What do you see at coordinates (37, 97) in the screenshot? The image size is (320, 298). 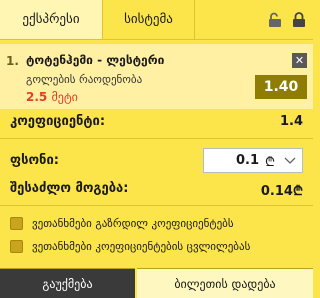 I see `bet-line-value: 2.5` at bounding box center [37, 97].